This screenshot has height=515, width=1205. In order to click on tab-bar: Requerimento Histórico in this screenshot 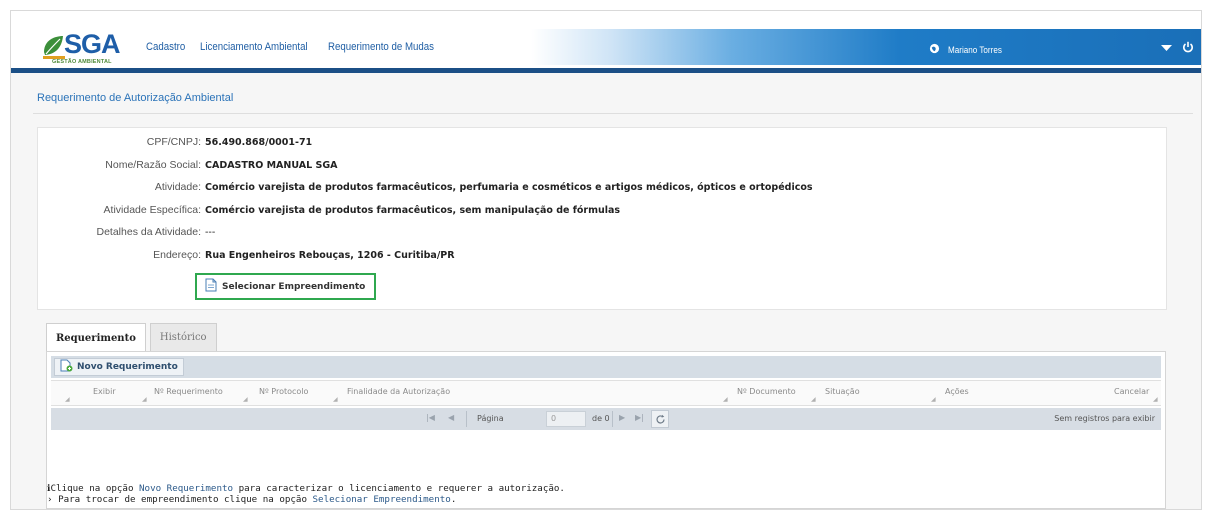, I will do `click(131, 337)`.